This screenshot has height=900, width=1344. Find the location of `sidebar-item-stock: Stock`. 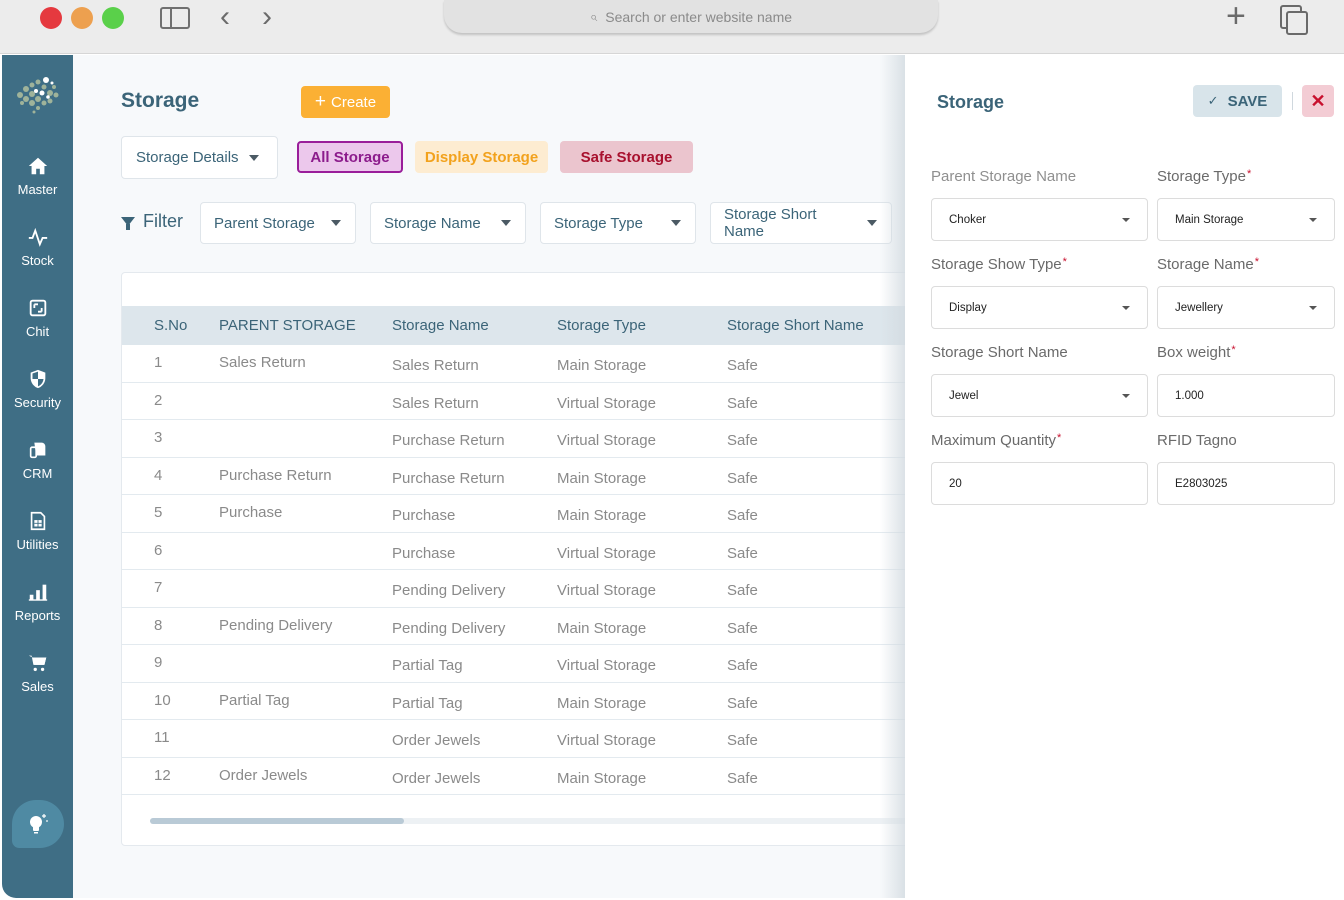

sidebar-item-stock: Stock is located at coordinates (37, 247).